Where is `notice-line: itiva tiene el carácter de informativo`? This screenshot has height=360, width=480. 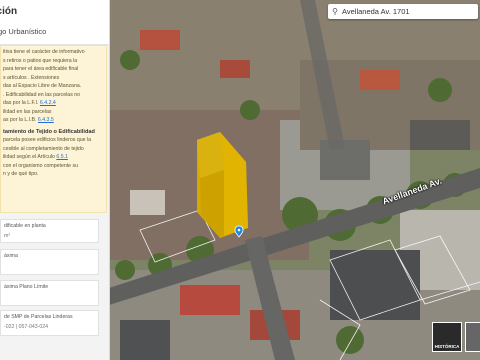
notice-line: itiva tiene el carácter de informativo is located at coordinates (44, 52).